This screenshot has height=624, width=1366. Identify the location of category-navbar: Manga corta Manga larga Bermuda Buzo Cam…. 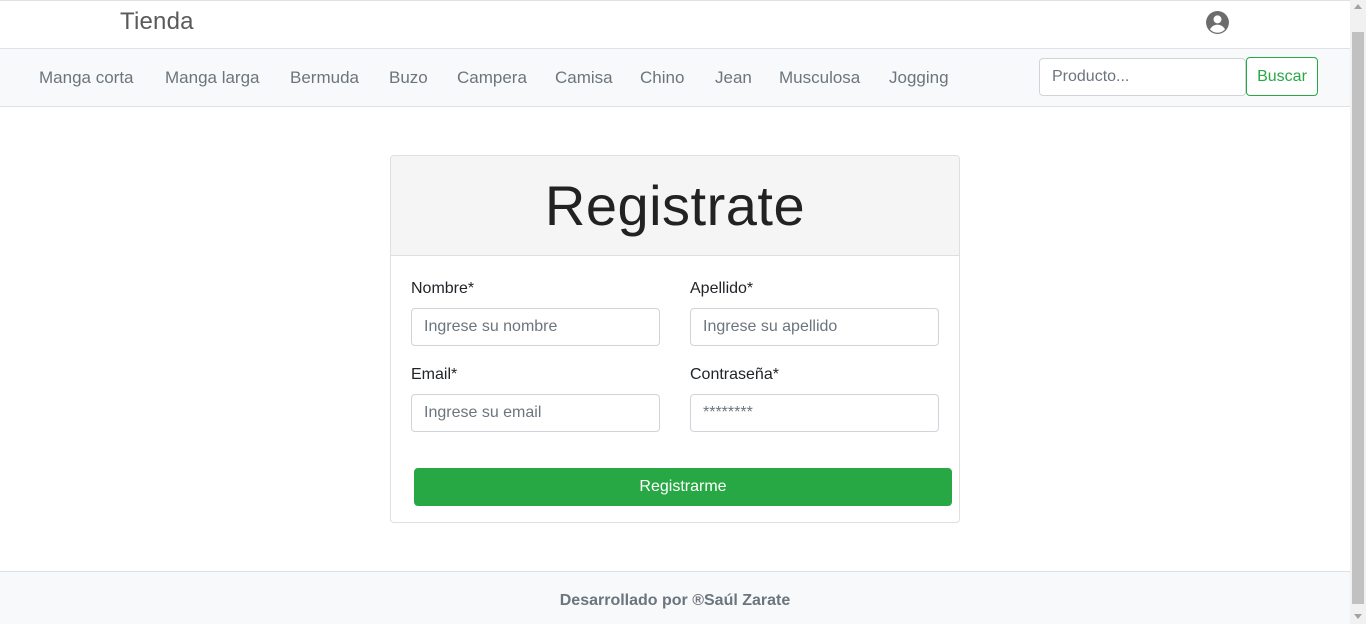
(675, 78).